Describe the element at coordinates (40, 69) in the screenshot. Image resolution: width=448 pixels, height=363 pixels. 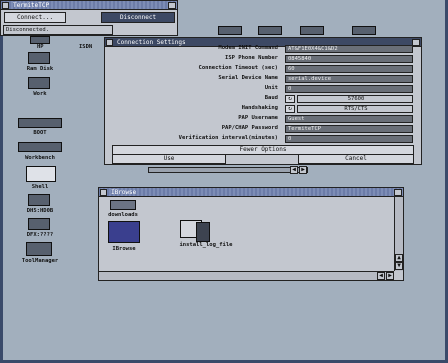
I see `ram-disk-label: Ram Disk` at that location.